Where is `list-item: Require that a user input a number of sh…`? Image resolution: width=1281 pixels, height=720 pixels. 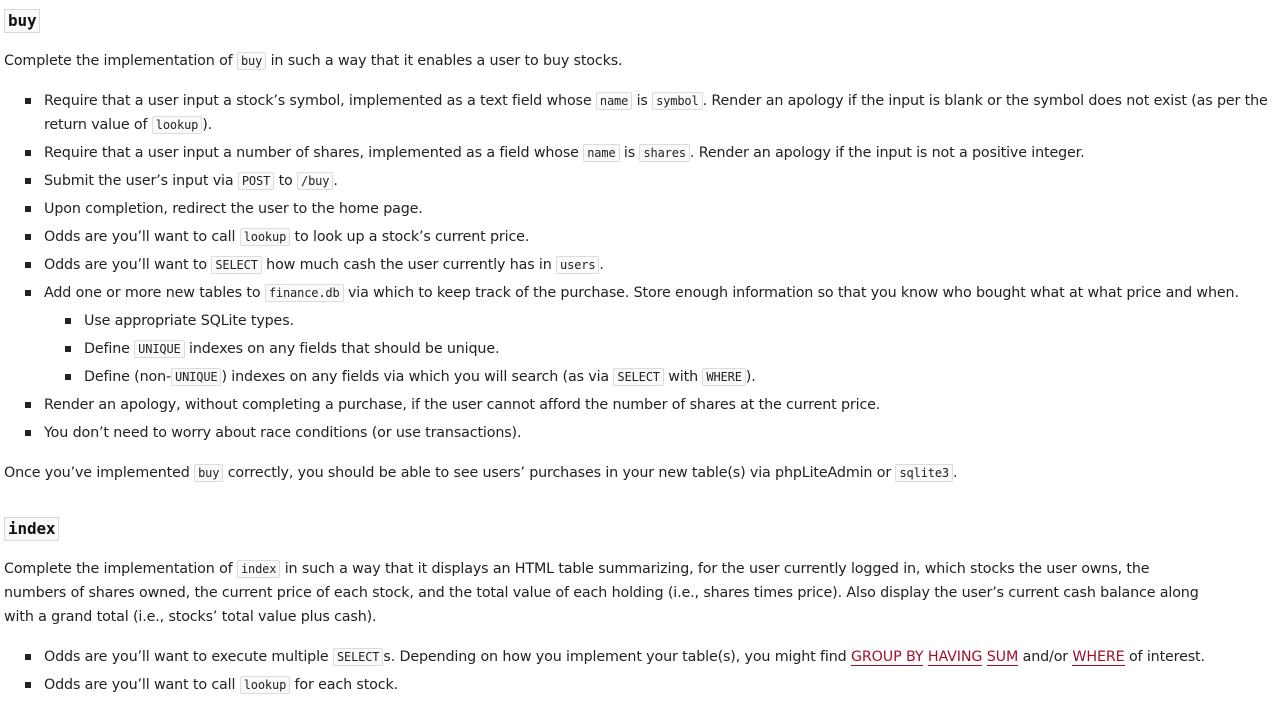
list-item: Require that a user input a number of sh… is located at coordinates (637, 153).